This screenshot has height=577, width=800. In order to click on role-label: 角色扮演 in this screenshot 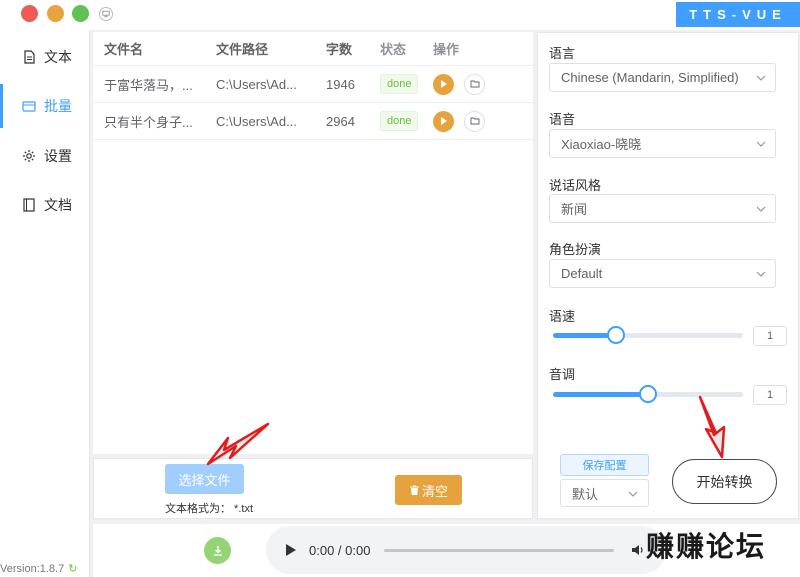, I will do `click(575, 249)`.